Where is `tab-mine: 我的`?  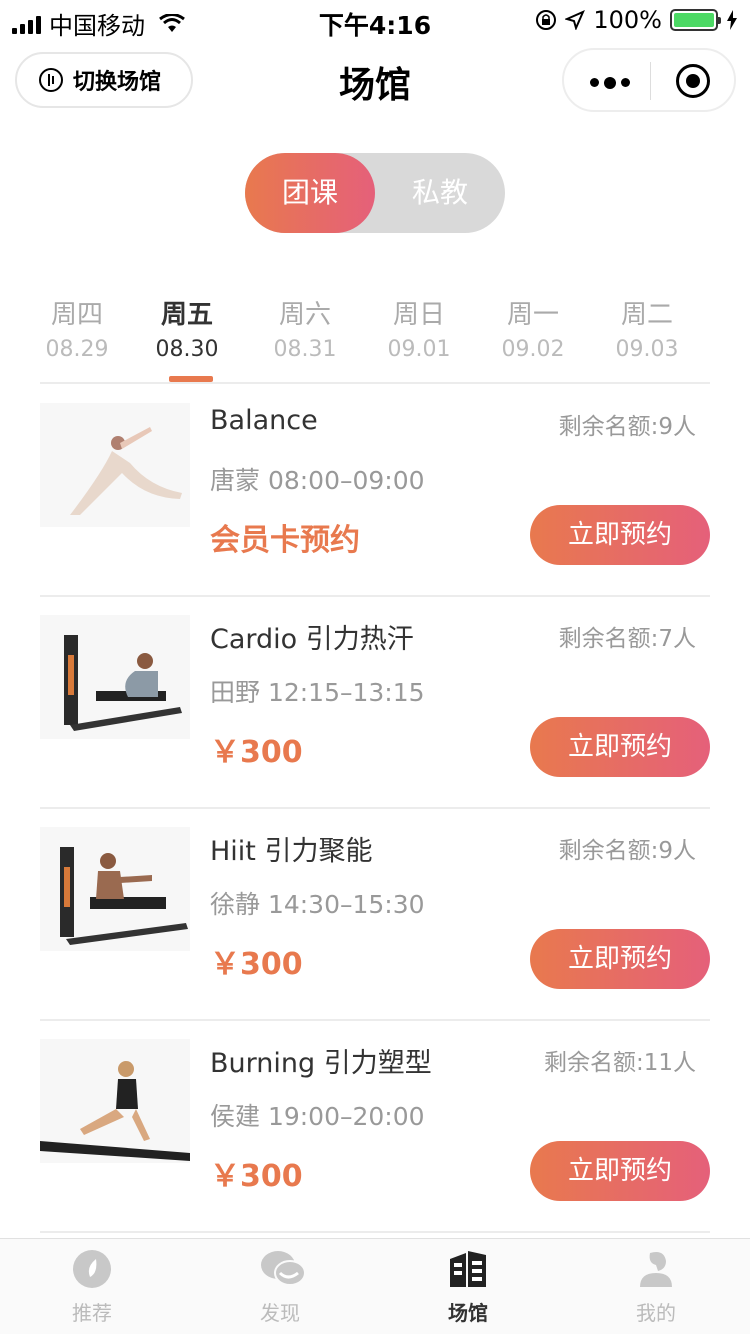
tab-mine: 我的 is located at coordinates (656, 1286).